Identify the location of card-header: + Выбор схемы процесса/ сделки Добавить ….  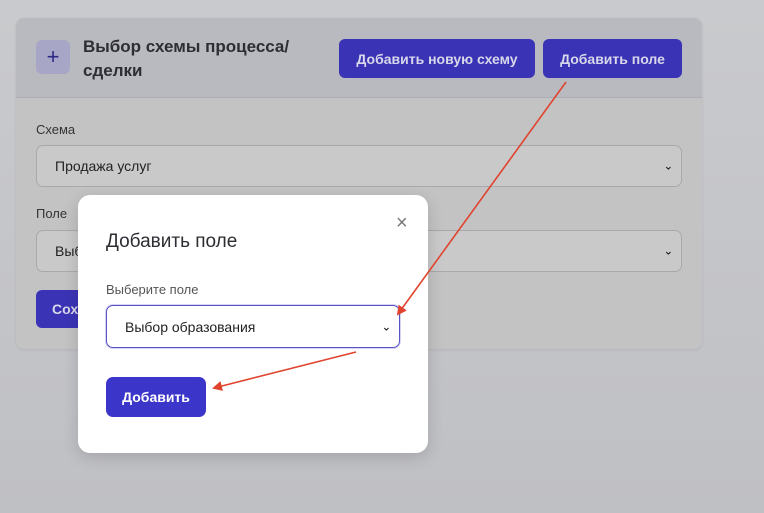
(359, 58).